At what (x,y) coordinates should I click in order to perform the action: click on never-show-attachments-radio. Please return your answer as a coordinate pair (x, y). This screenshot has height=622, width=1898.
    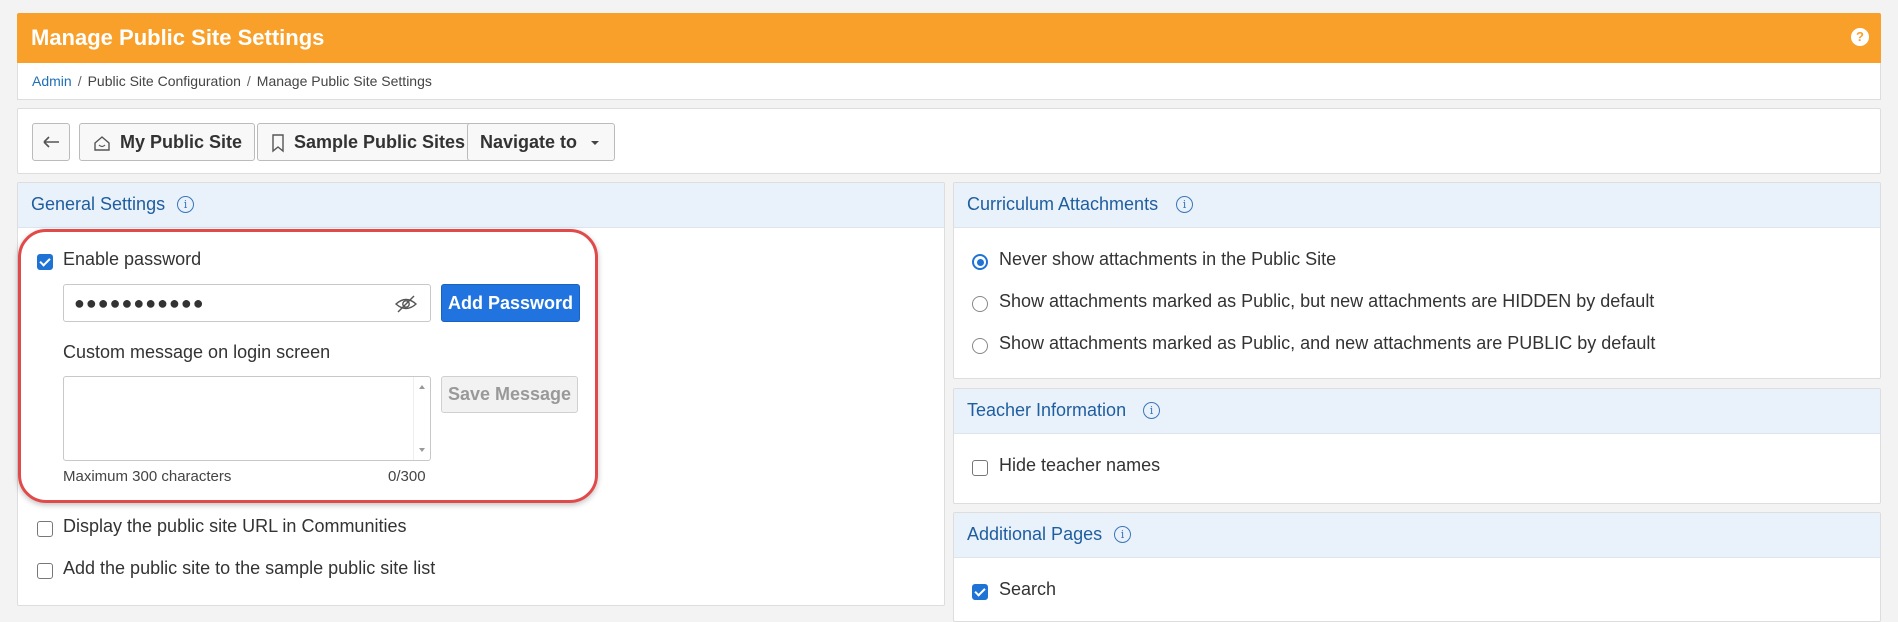
    Looking at the image, I should click on (980, 262).